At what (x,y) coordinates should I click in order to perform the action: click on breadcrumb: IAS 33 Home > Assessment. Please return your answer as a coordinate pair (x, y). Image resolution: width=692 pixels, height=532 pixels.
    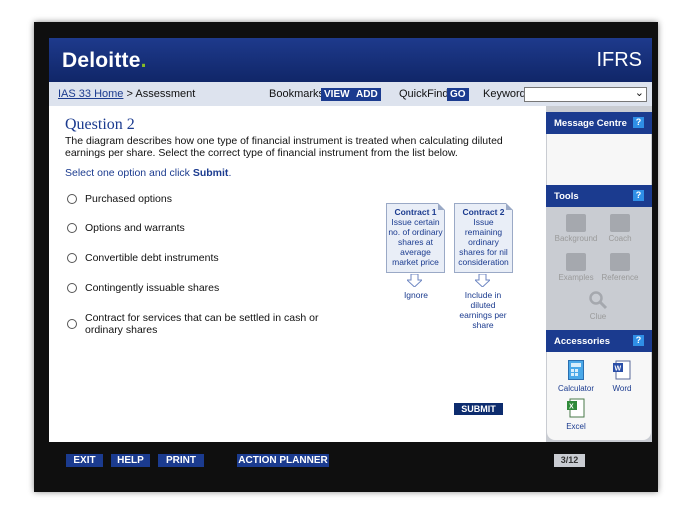
    Looking at the image, I should click on (127, 94).